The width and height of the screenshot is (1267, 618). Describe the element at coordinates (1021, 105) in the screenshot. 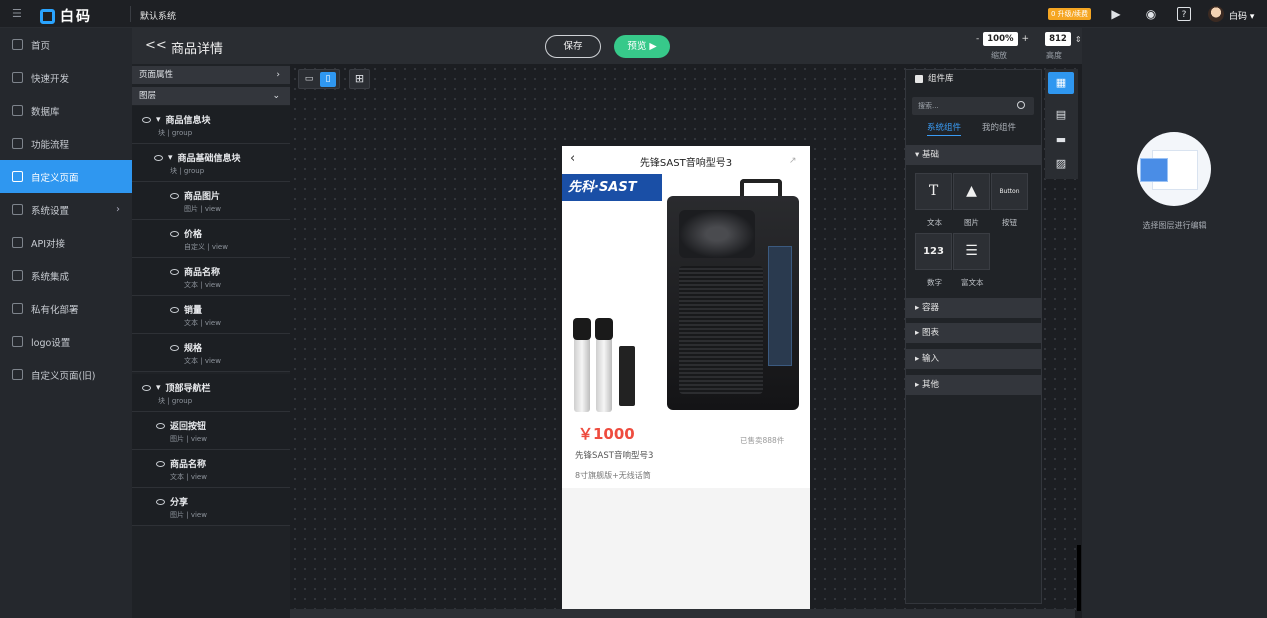

I see `search-icon` at that location.